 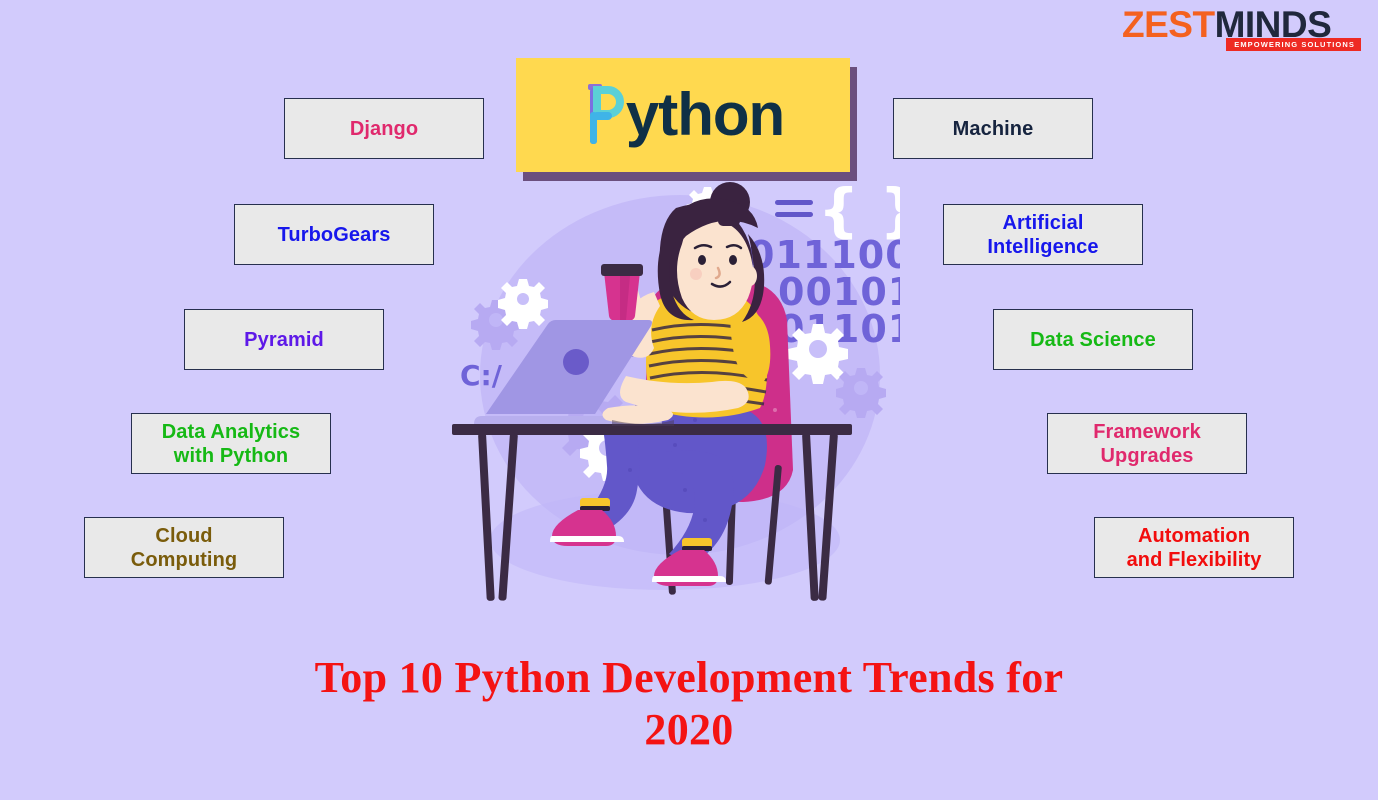 I want to click on topic-label-text: TurboGears, so click(x=334, y=234).